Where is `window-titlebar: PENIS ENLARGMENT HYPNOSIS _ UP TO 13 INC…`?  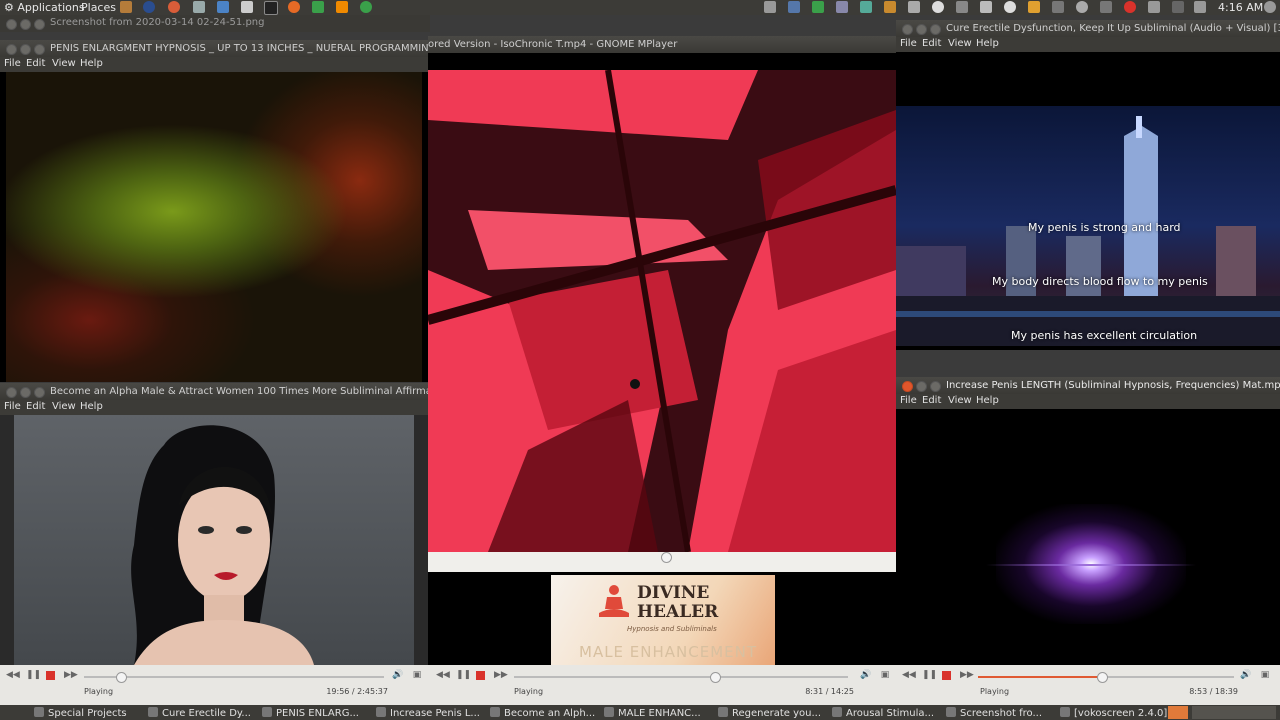
window-titlebar: PENIS ENLARGMENT HYPNOSIS _ UP TO 13 INC… is located at coordinates (214, 48).